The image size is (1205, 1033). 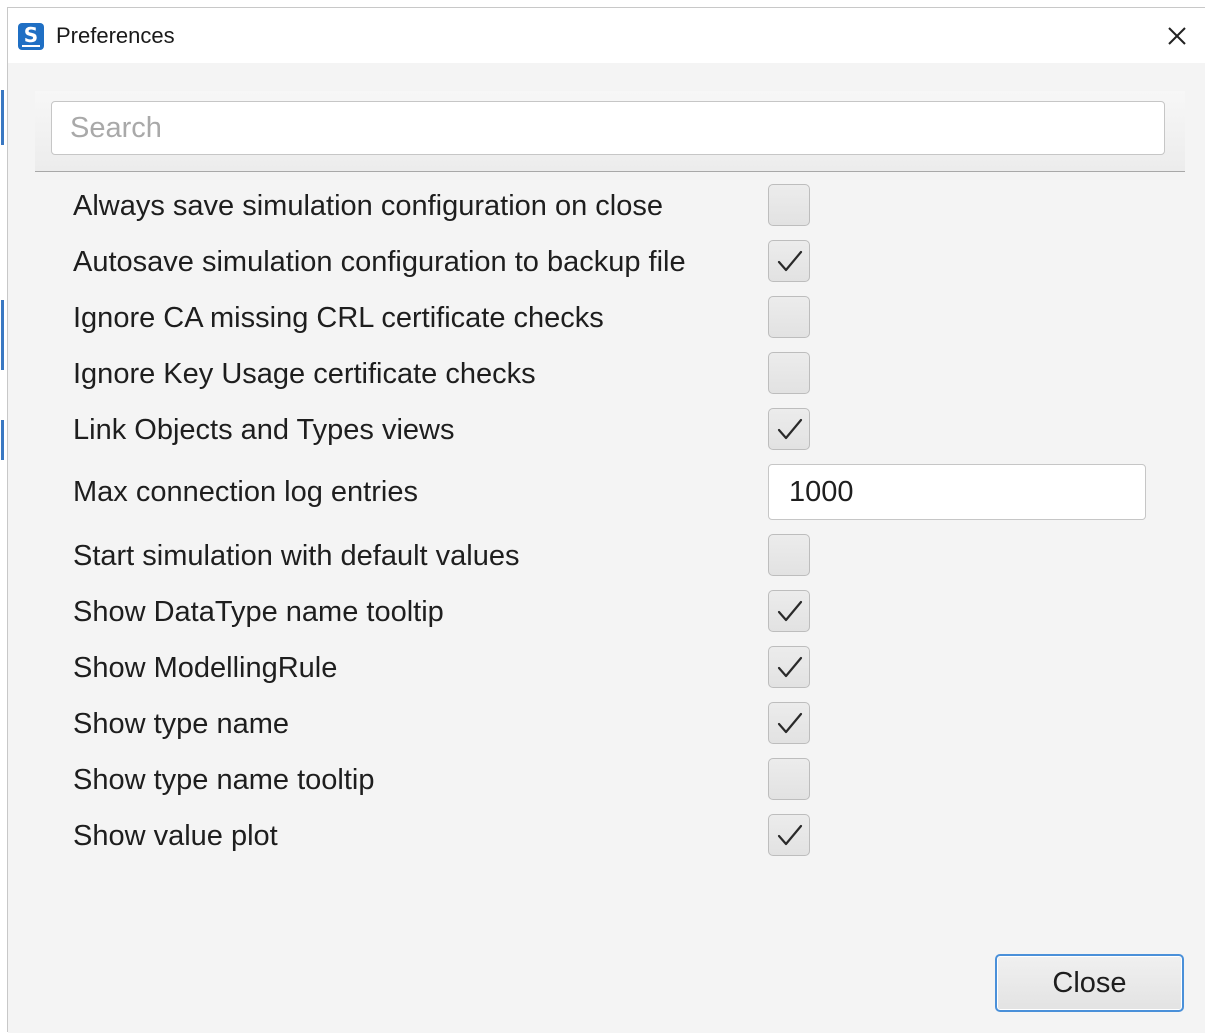 I want to click on preference-row: Show type name, so click(x=623, y=724).